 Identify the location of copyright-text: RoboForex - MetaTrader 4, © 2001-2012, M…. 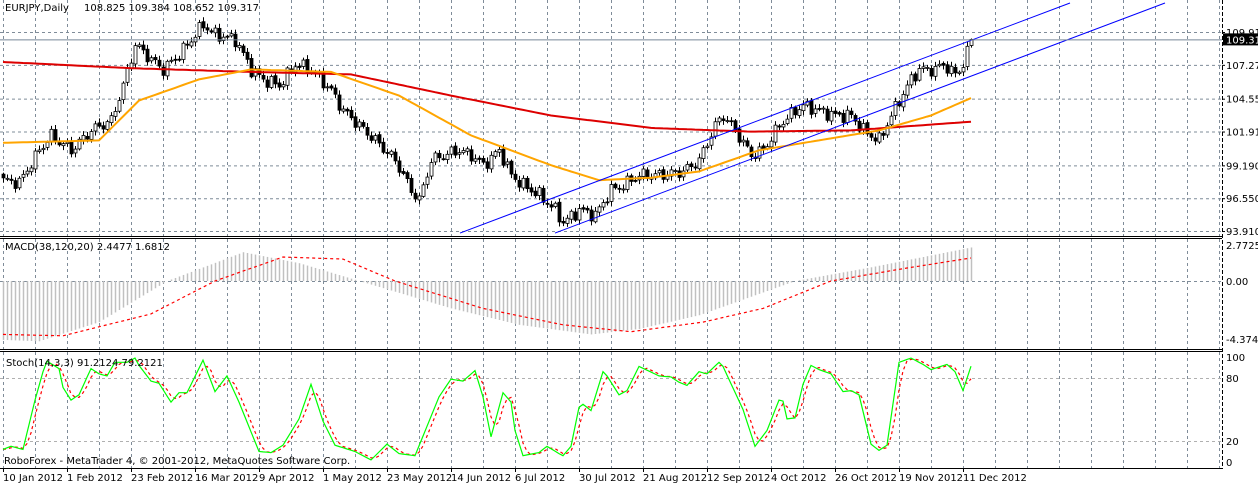
(177, 461).